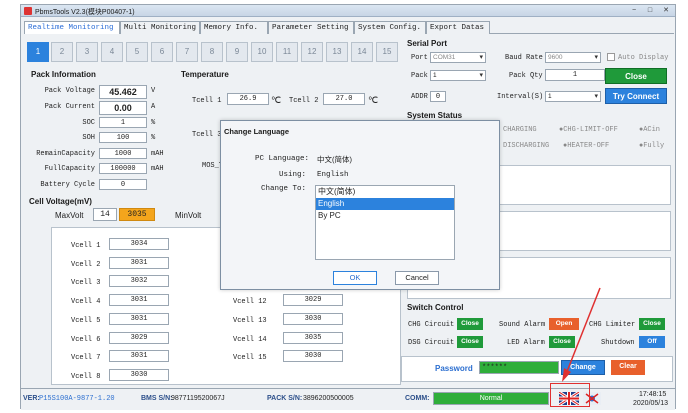 The height and width of the screenshot is (413, 688). What do you see at coordinates (86, 265) in the screenshot?
I see `cell-voltage-label: Vcell 2` at bounding box center [86, 265].